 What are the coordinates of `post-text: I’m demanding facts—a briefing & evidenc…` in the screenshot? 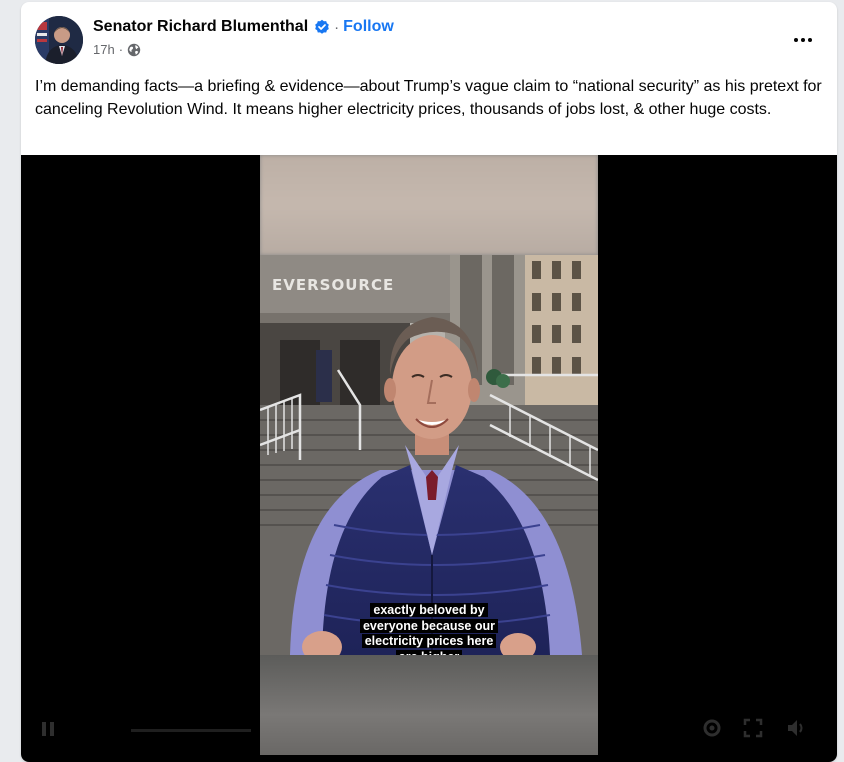 It's located at (428, 98).